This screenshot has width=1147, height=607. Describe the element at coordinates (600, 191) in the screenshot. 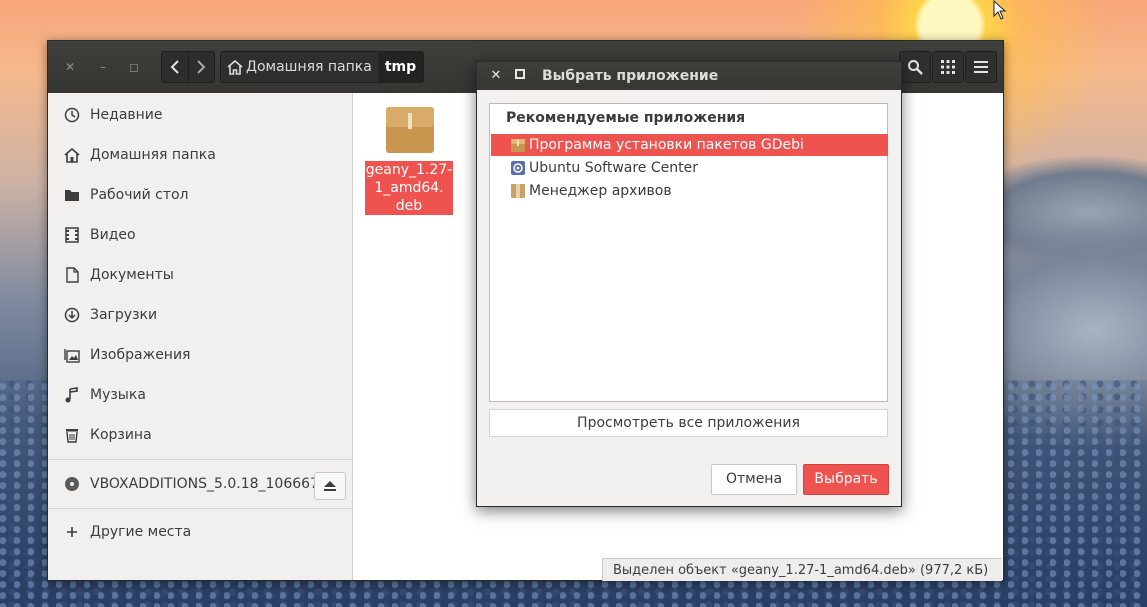

I see `app-name: Менеджер архивов` at that location.